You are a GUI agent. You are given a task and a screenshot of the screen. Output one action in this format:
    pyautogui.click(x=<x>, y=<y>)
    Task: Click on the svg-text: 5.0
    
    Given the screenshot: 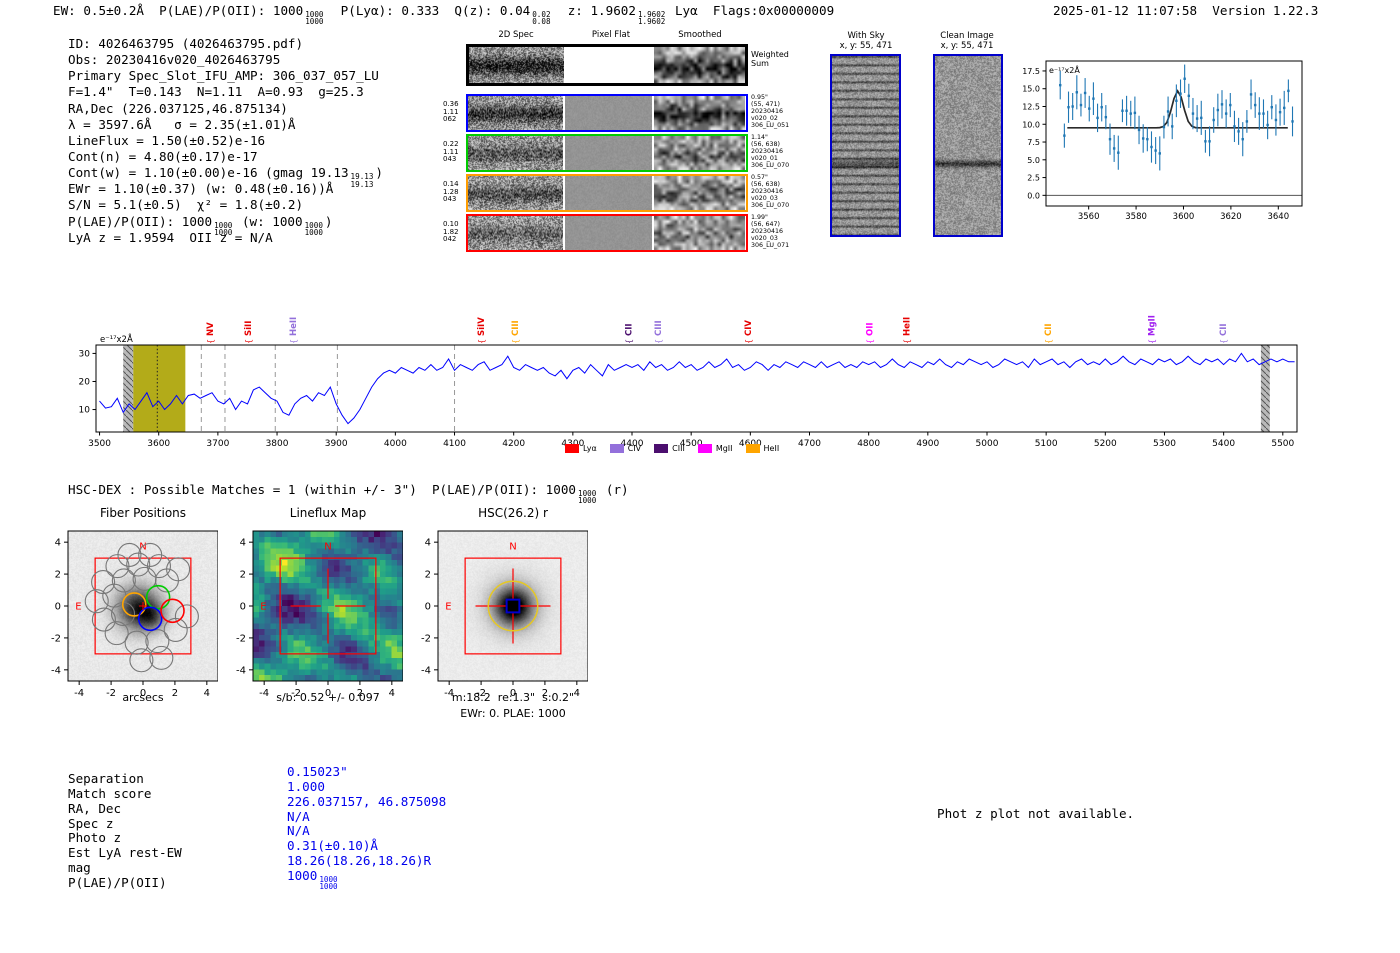 What is the action you would take?
    pyautogui.click(x=1033, y=160)
    